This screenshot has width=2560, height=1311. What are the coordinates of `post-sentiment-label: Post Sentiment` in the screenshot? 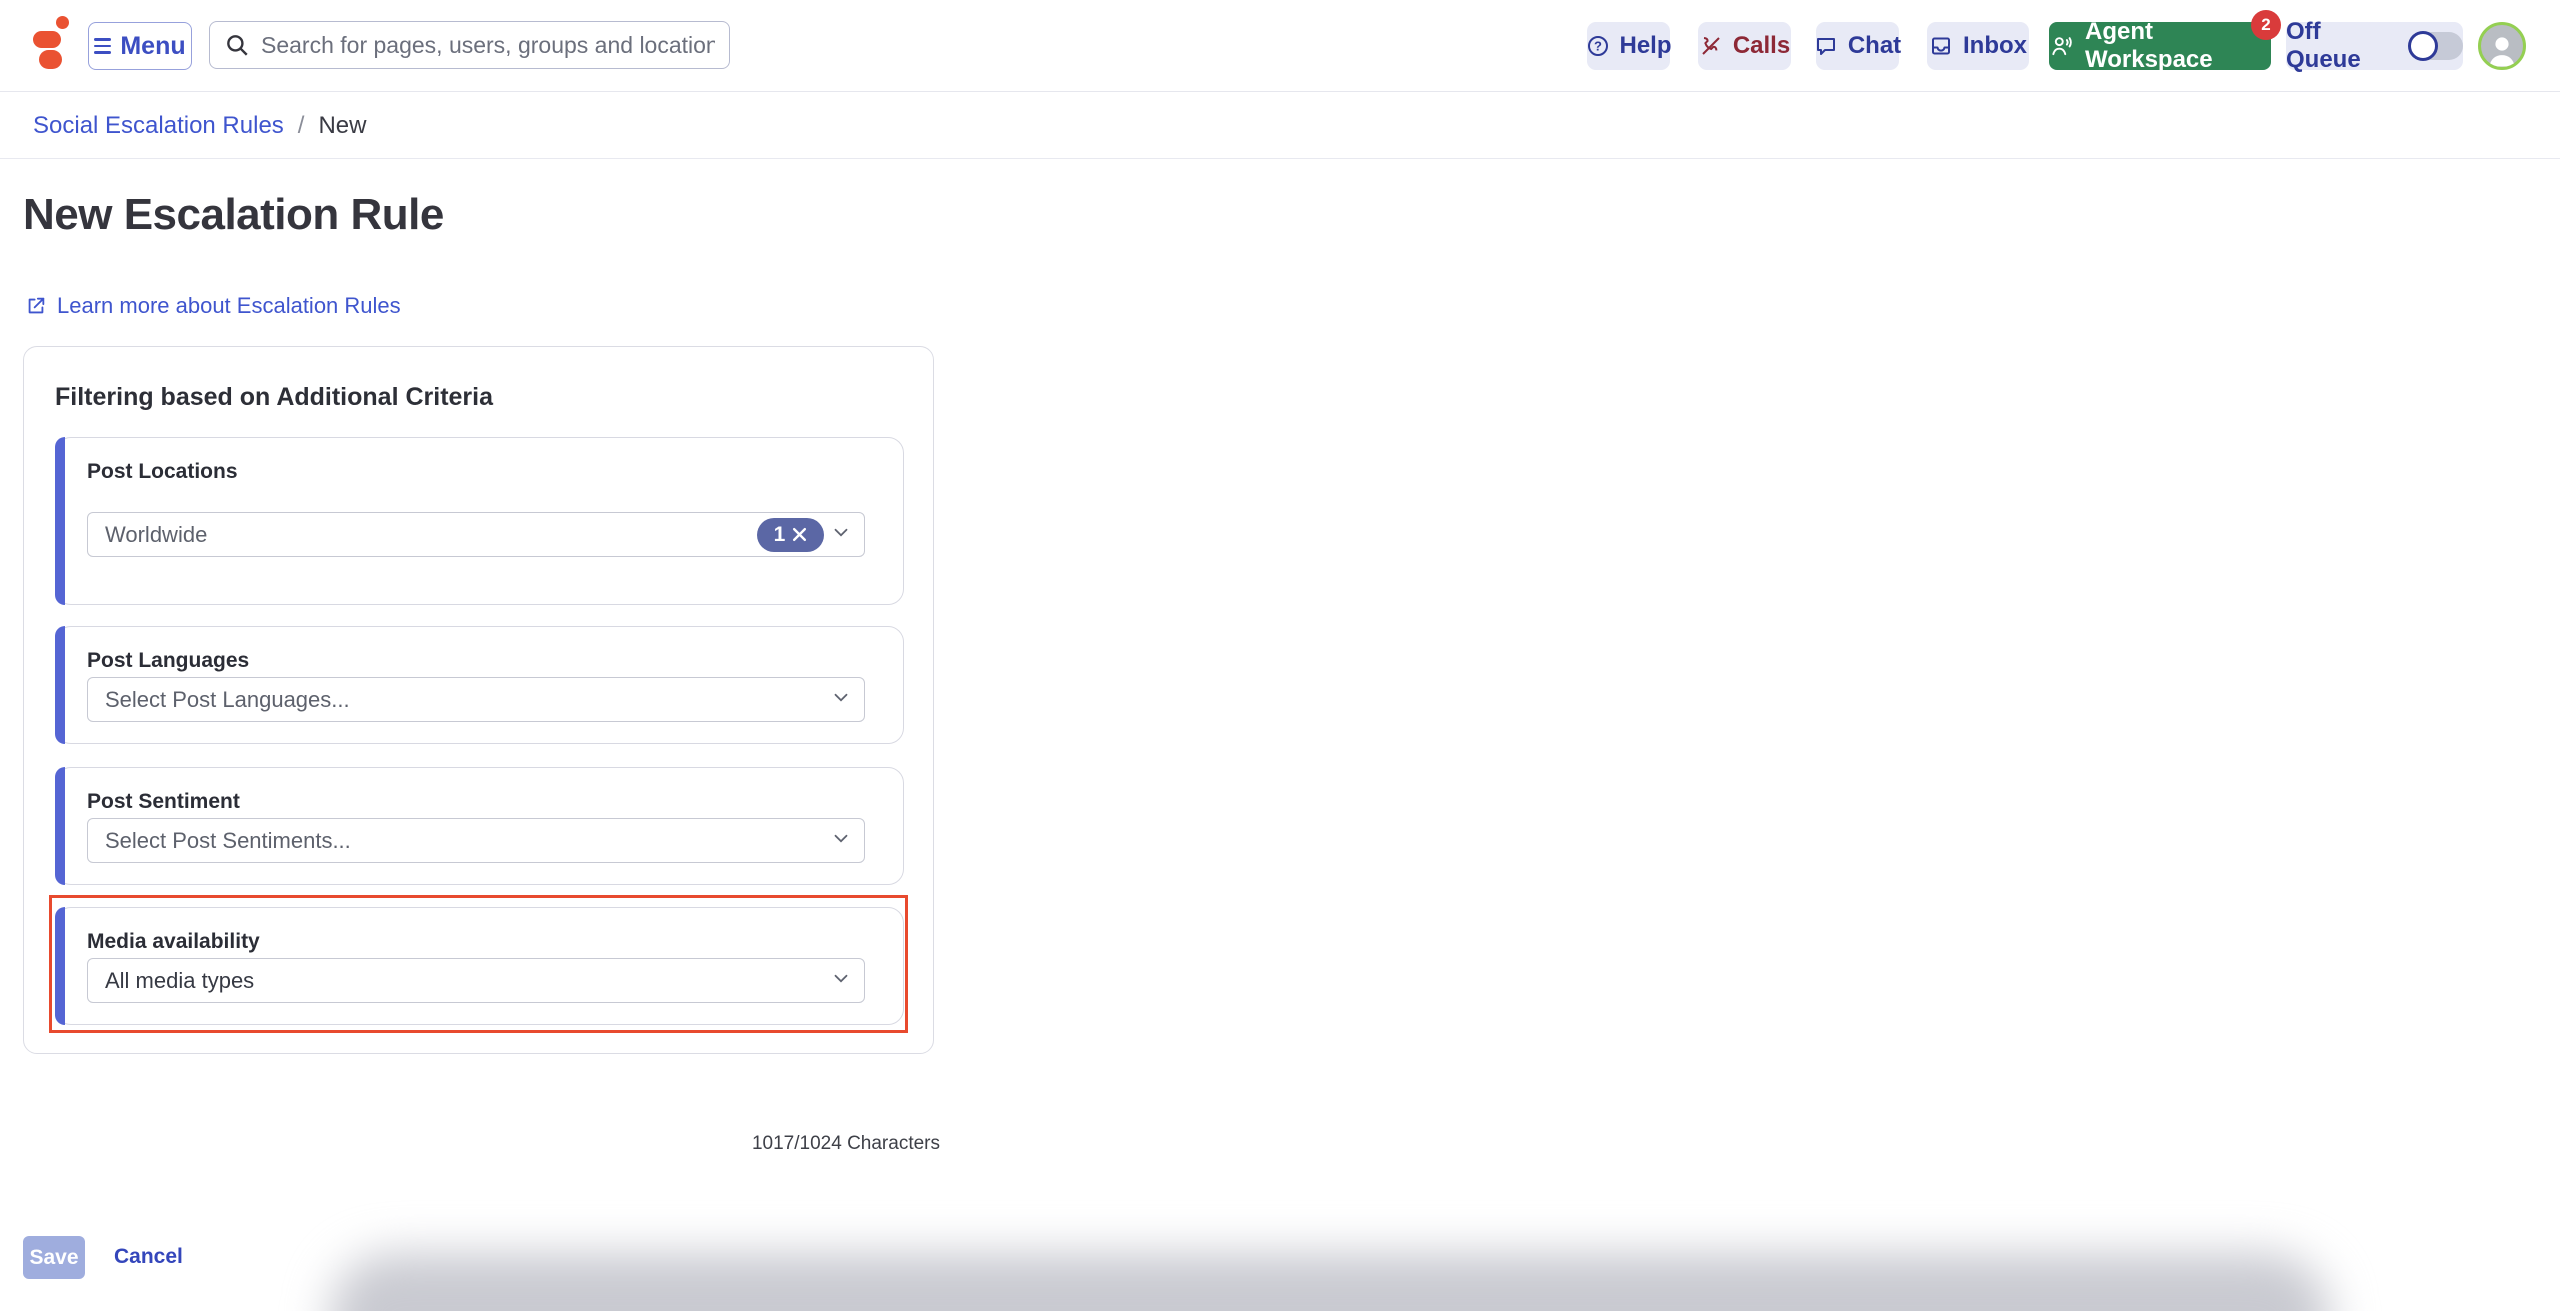 It's located at (163, 801).